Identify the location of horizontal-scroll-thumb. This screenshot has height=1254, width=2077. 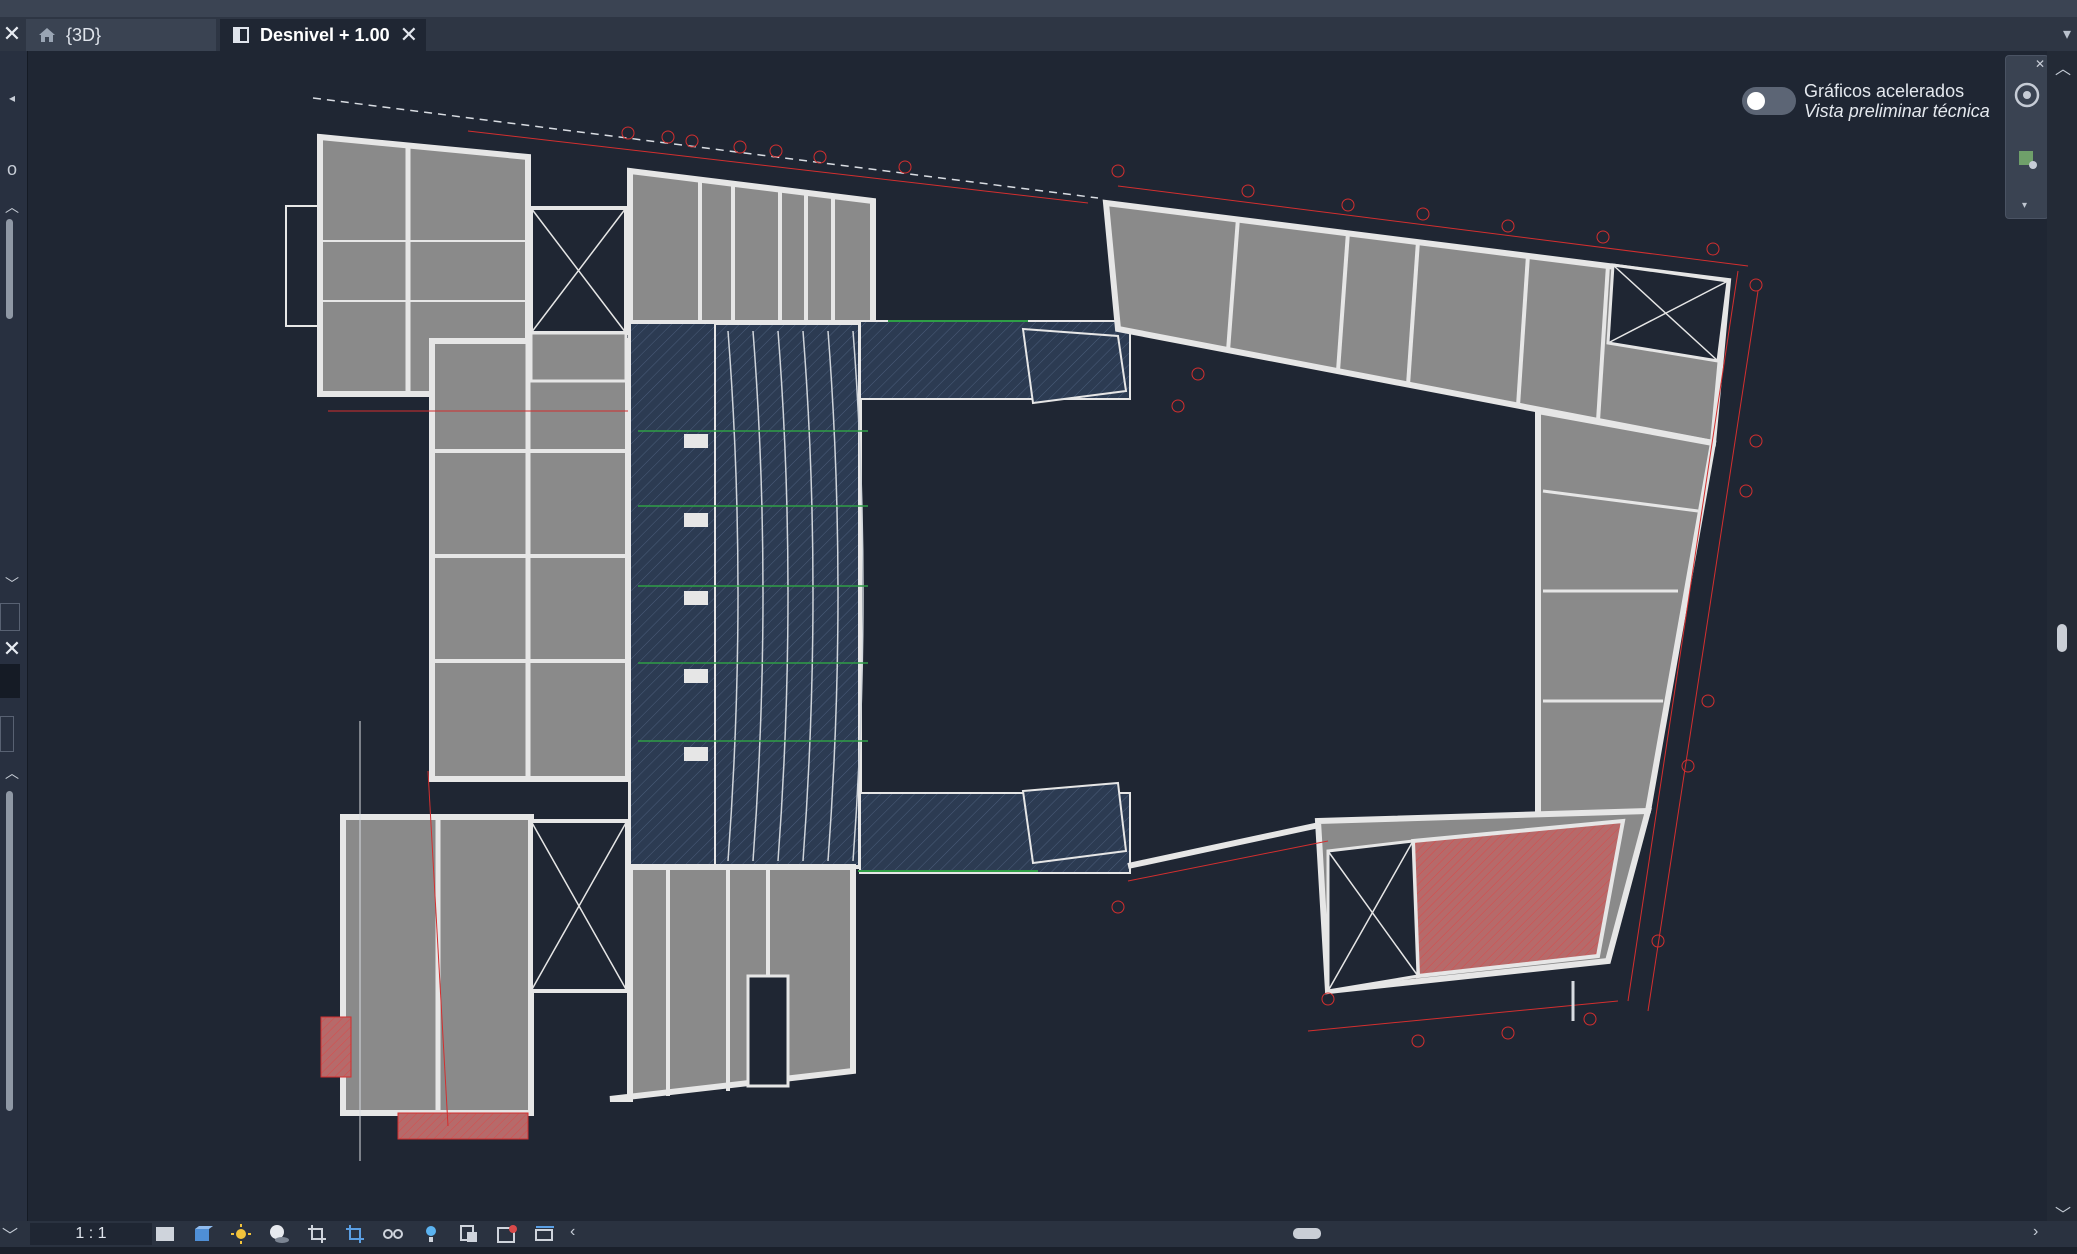
(1307, 1233).